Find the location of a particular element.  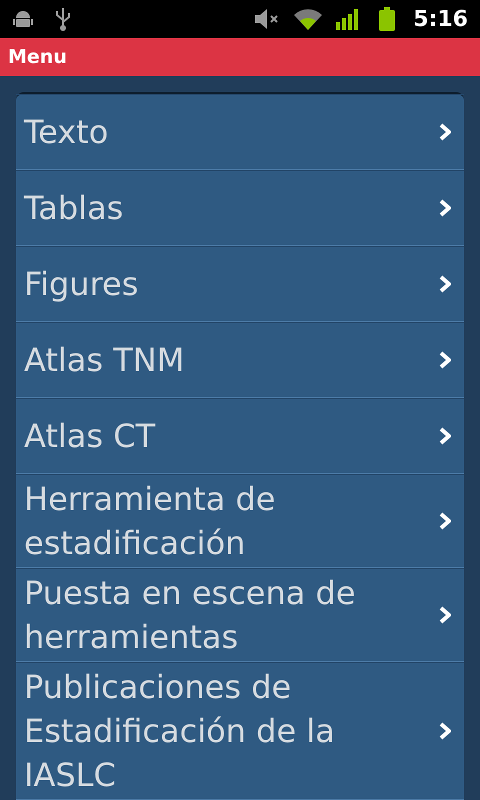

menu-item-label: Tablas is located at coordinates (74, 208).